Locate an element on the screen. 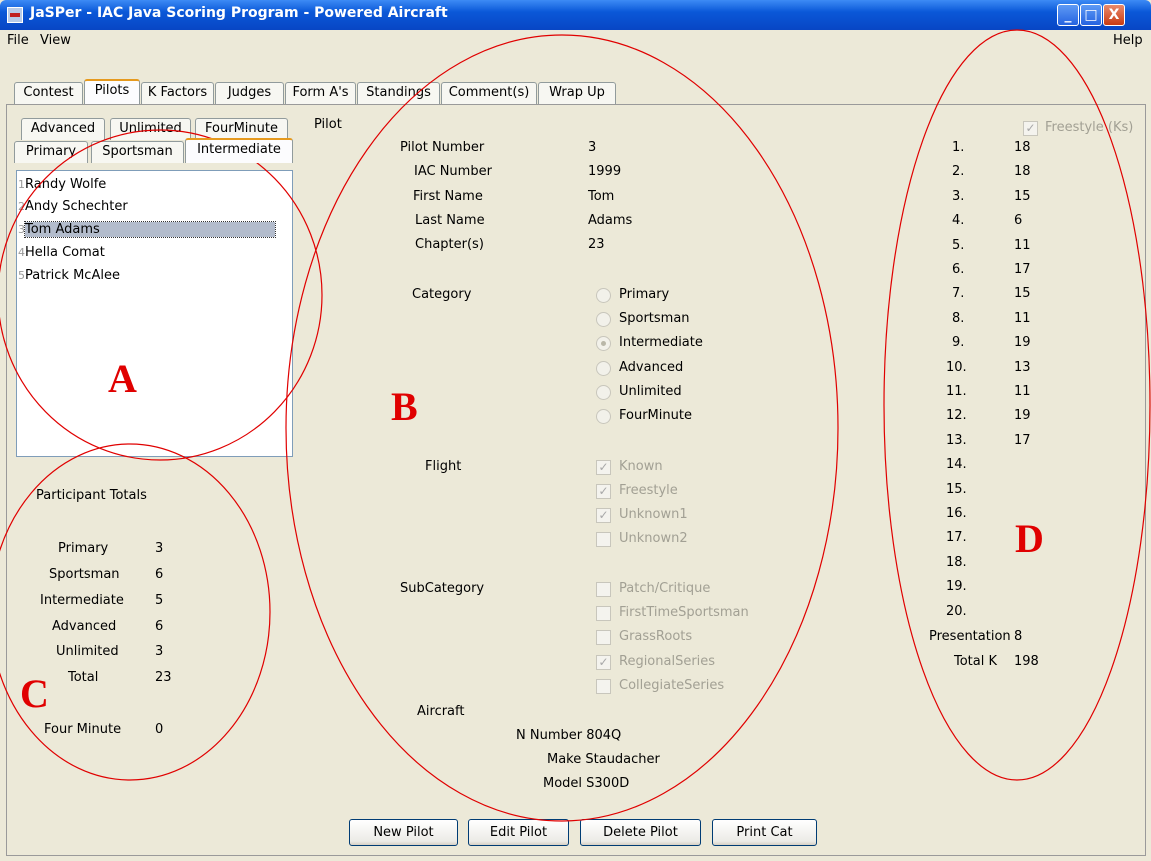  annotation-letter-b: B is located at coordinates (404, 406).